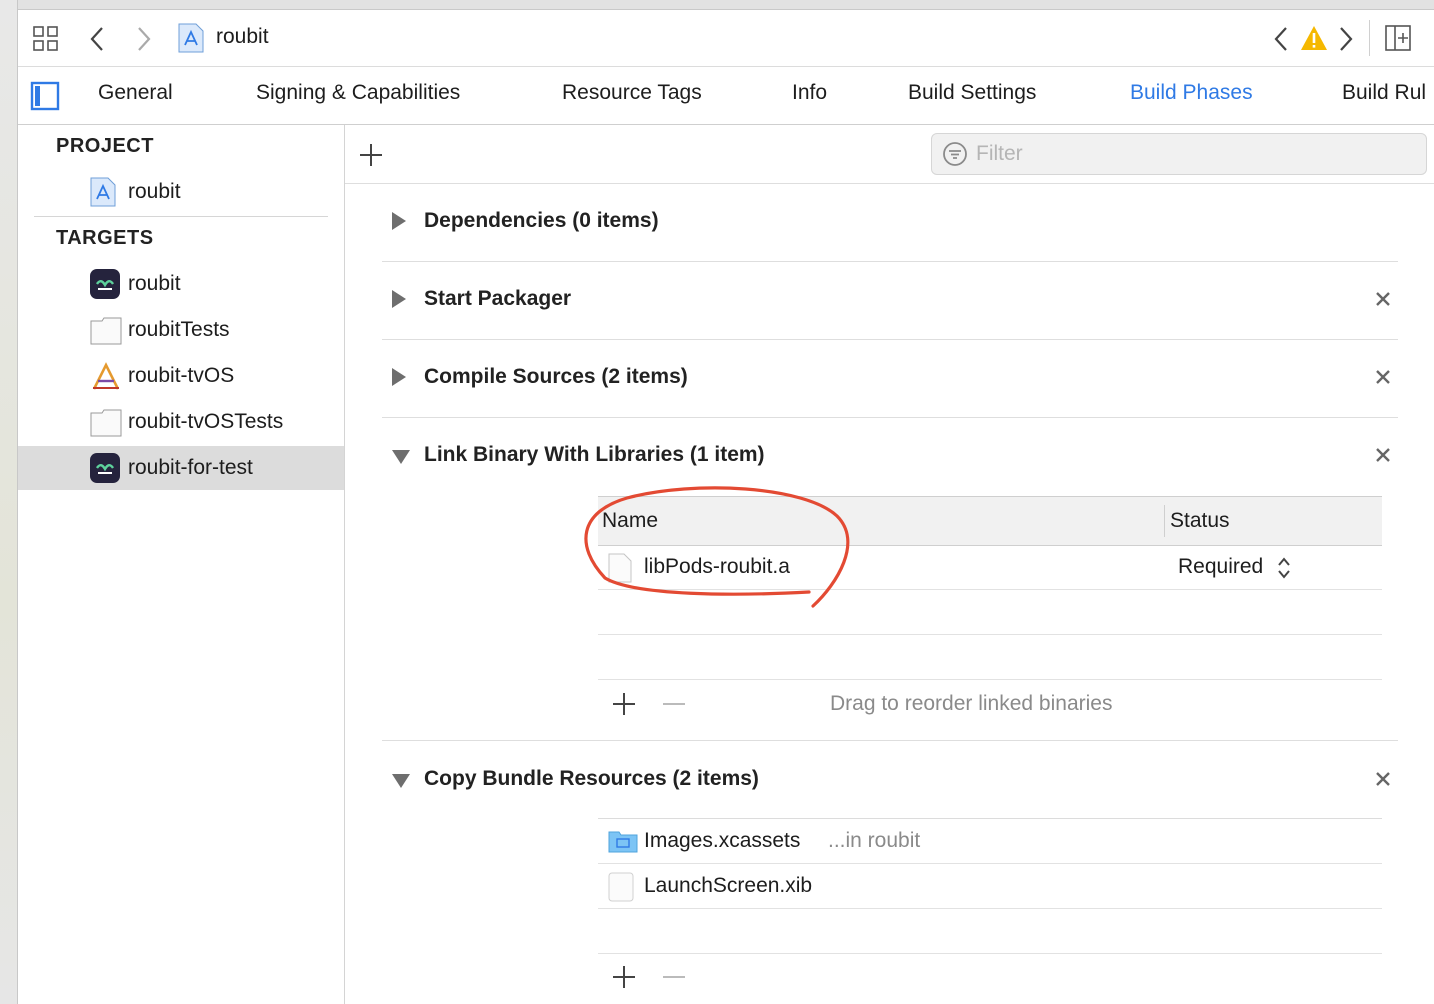 The image size is (1434, 1004). I want to click on sidebar-item-project-roubit: roubit, so click(181, 192).